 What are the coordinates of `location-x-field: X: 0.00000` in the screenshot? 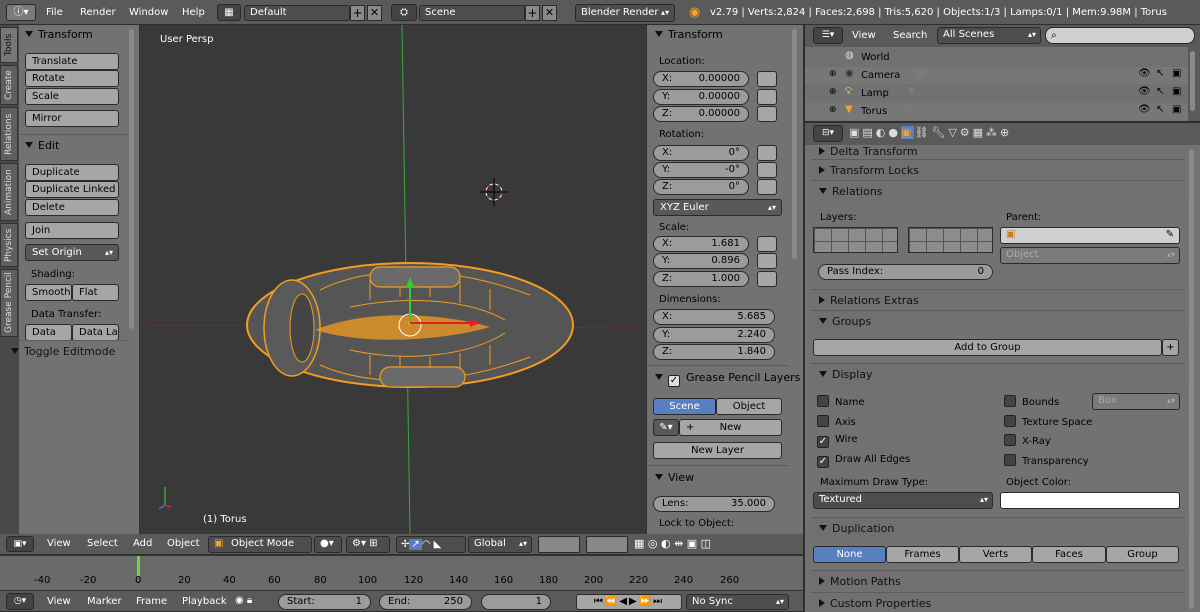 It's located at (701, 79).